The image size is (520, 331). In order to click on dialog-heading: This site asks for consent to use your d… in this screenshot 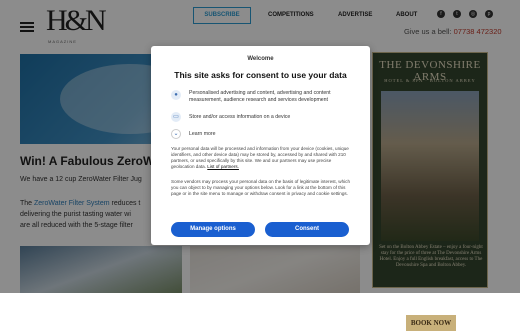, I will do `click(260, 75)`.